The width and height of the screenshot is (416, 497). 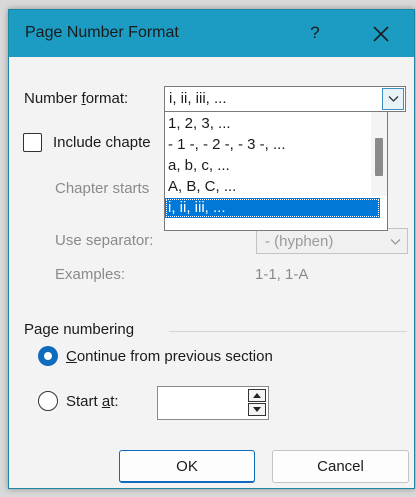 I want to click on title-bar: Page Number Format ?, so click(x=211, y=33).